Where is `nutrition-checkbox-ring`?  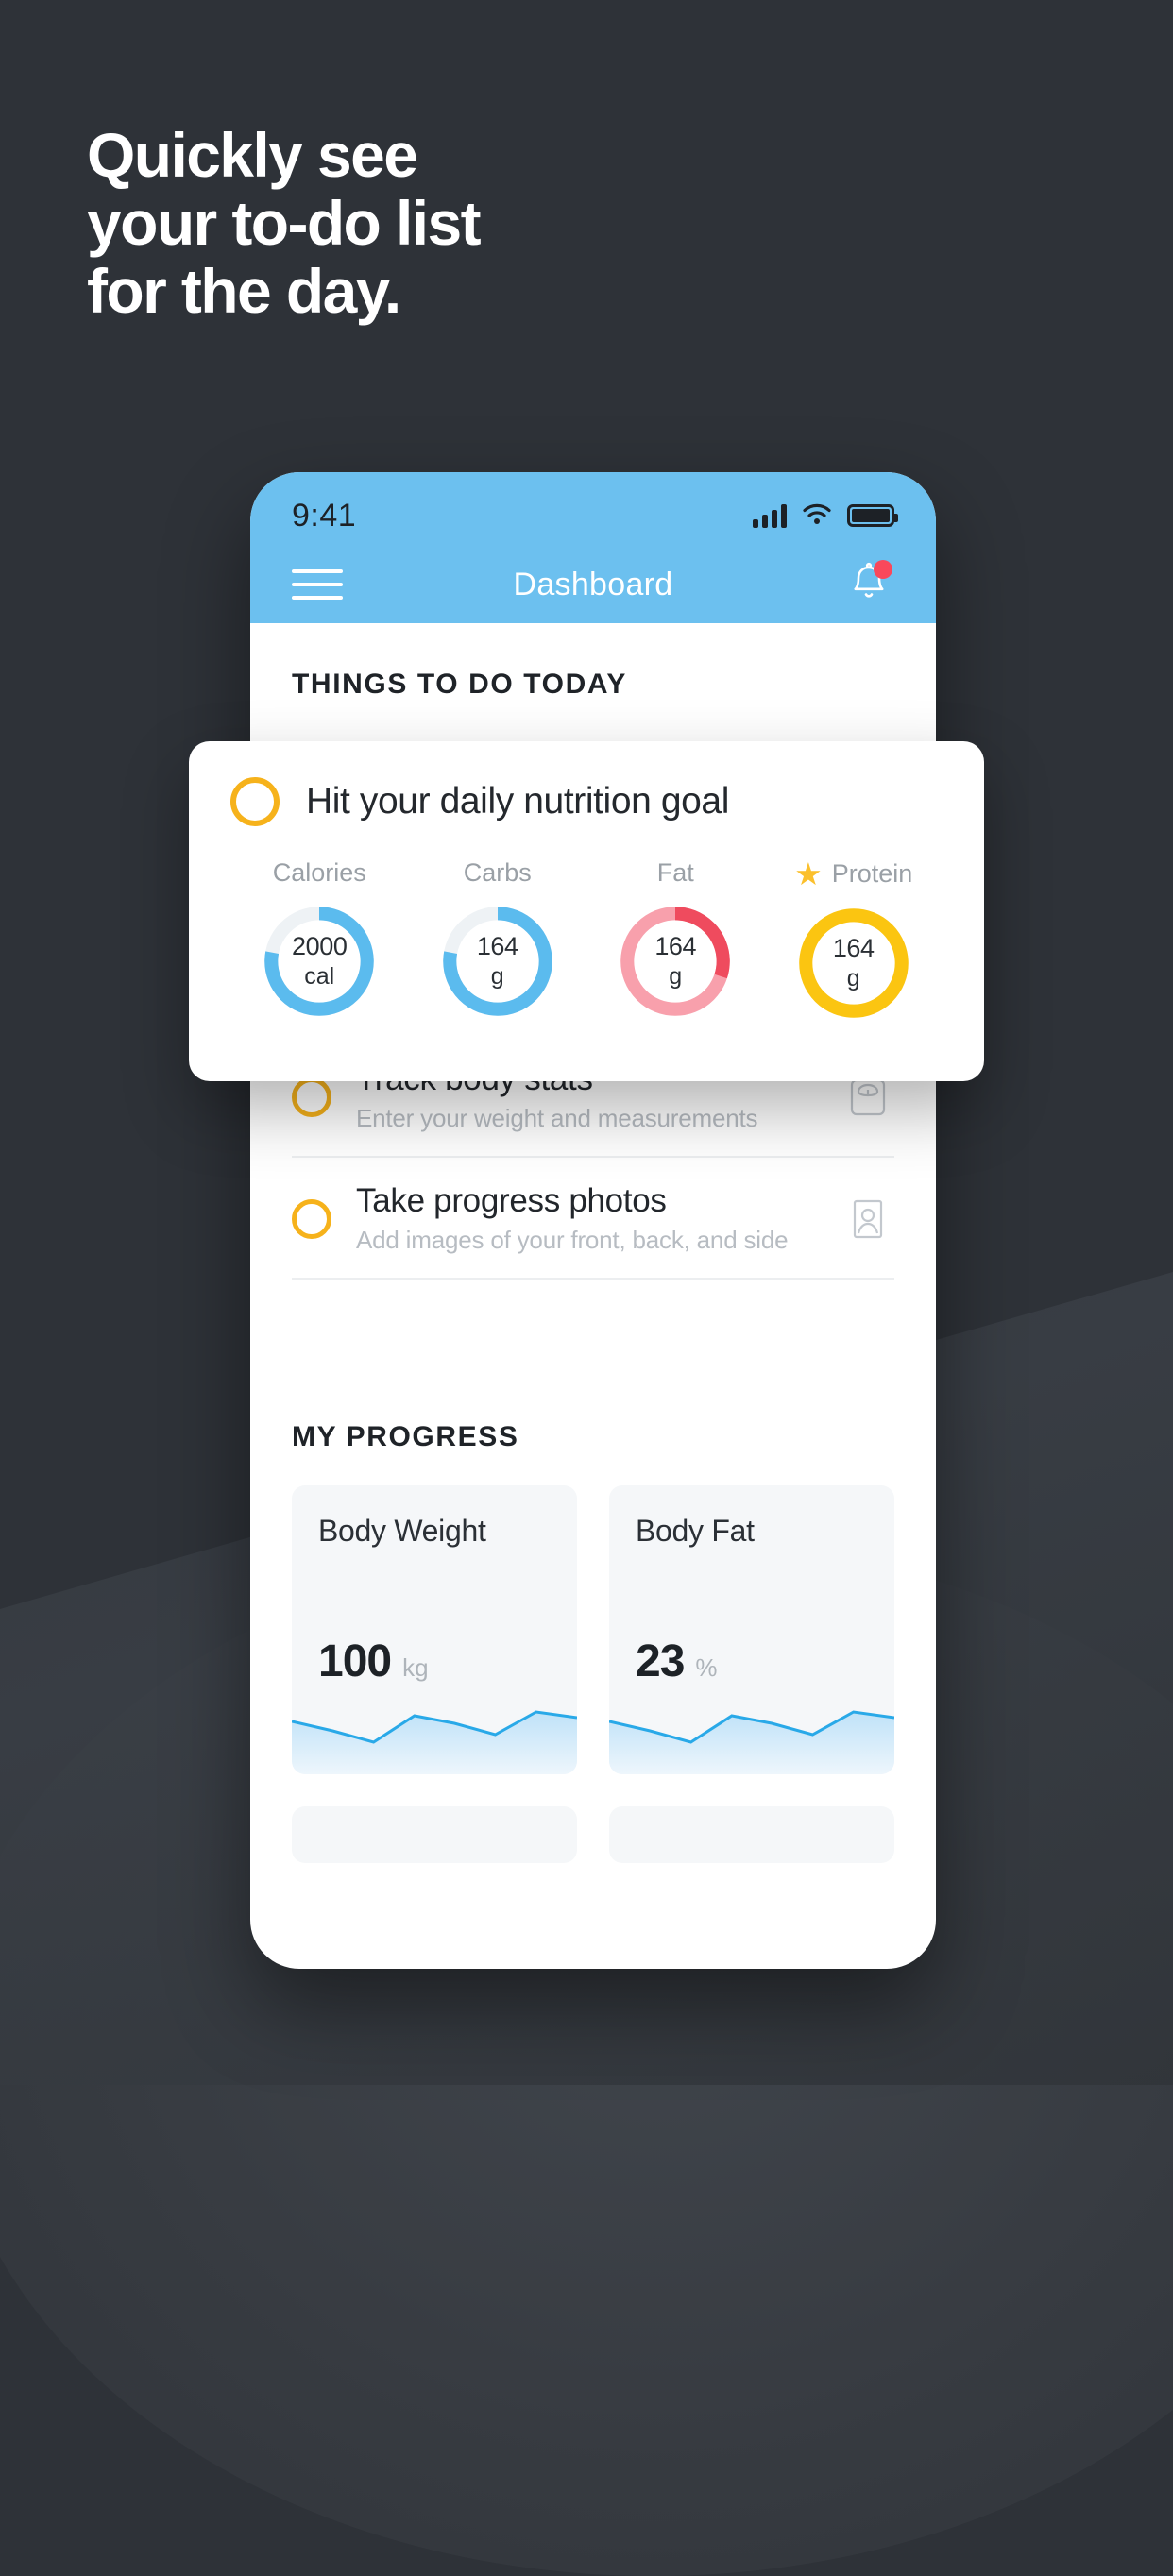
nutrition-checkbox-ring is located at coordinates (255, 801).